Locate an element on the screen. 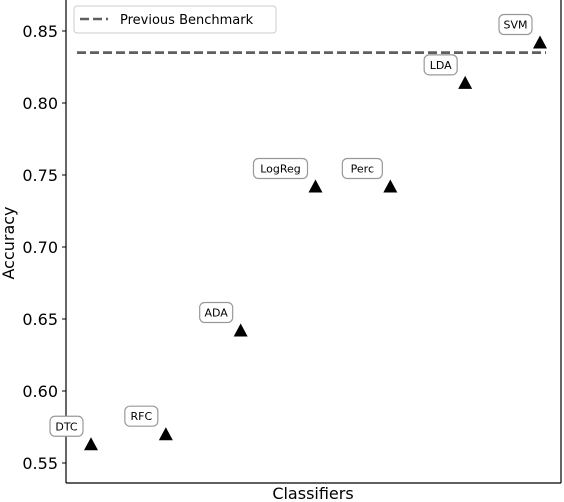  annotation-svm: SVM is located at coordinates (515, 24).